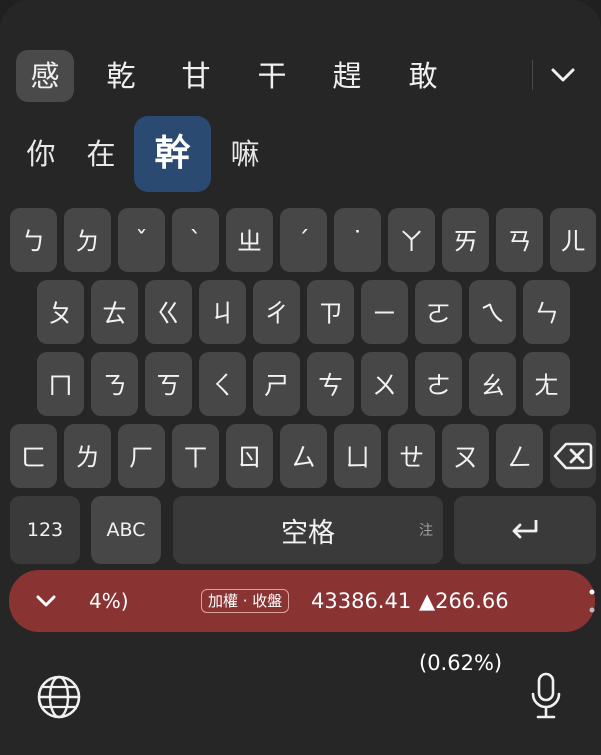  Describe the element at coordinates (249, 240) in the screenshot. I see `key-bopomofo: ㄓ` at that location.